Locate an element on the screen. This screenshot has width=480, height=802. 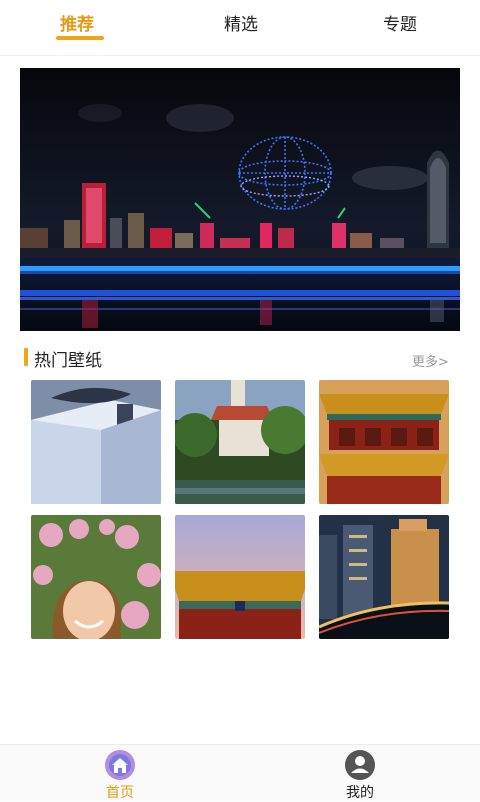
user-icon is located at coordinates (360, 765).